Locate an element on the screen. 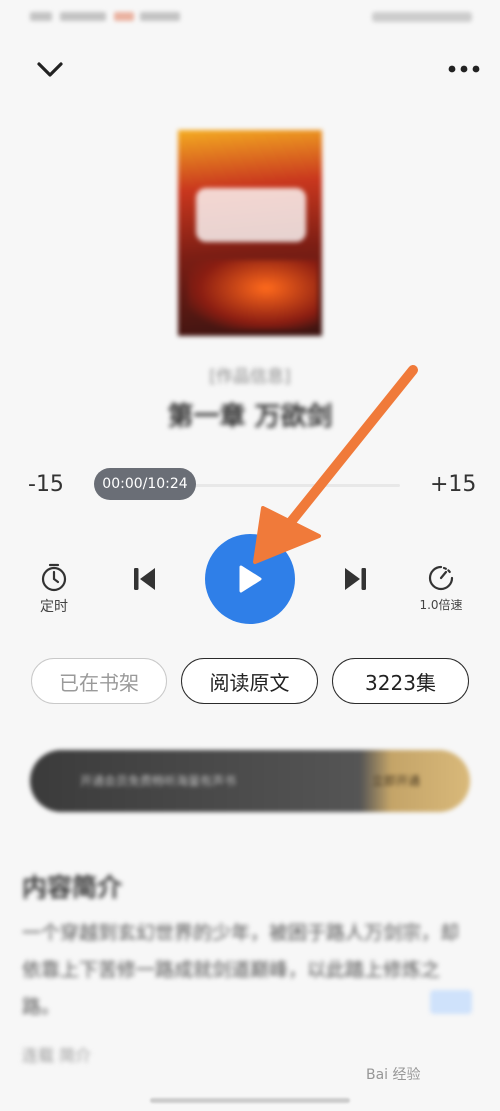  skip-previous-icon is located at coordinates (144, 579).